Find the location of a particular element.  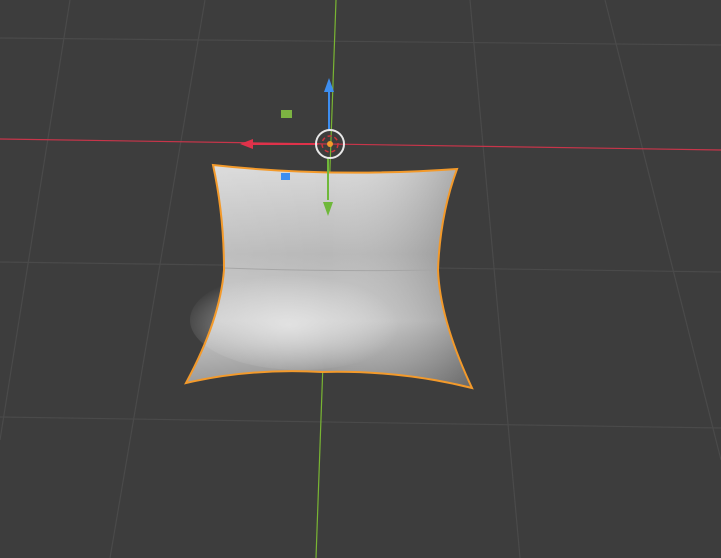

gizmo-plane-handle-z-icon is located at coordinates (285, 176).